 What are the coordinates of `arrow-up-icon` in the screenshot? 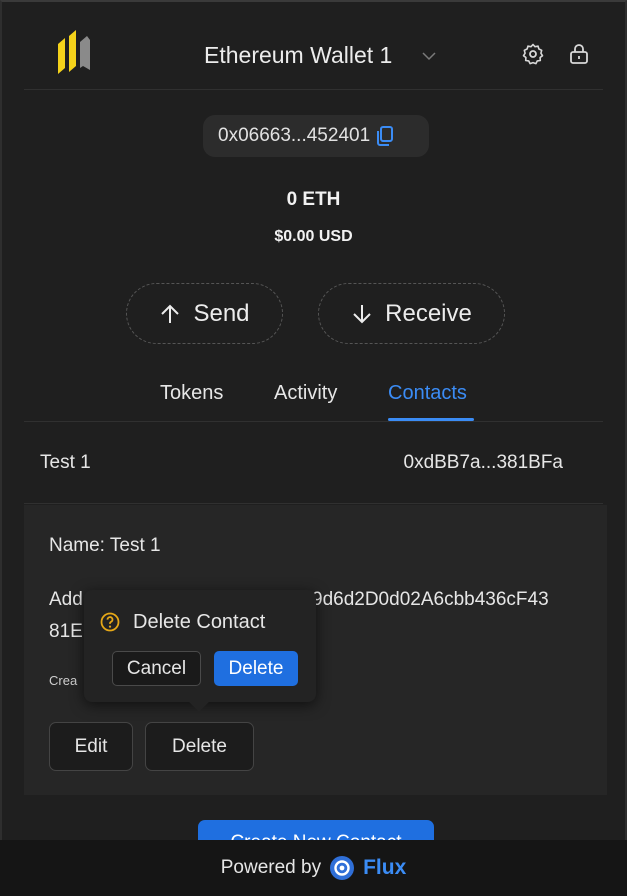 It's located at (170, 313).